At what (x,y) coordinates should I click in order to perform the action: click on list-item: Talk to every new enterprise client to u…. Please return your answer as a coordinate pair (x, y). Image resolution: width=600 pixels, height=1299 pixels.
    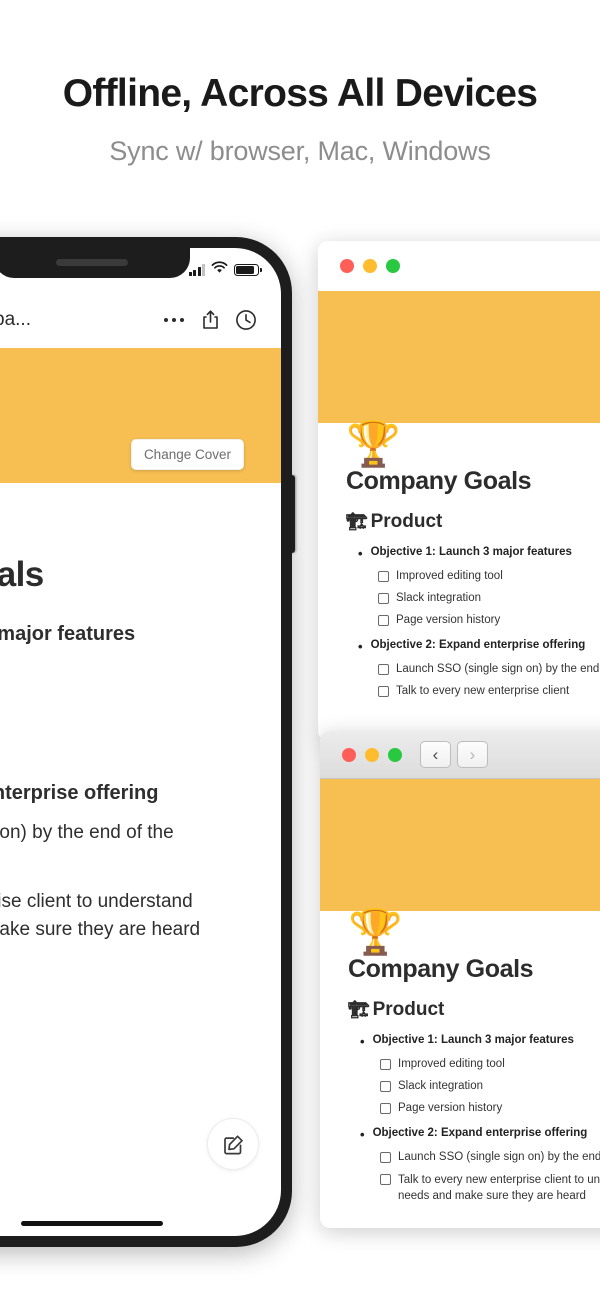
    Looking at the image, I should click on (490, 1188).